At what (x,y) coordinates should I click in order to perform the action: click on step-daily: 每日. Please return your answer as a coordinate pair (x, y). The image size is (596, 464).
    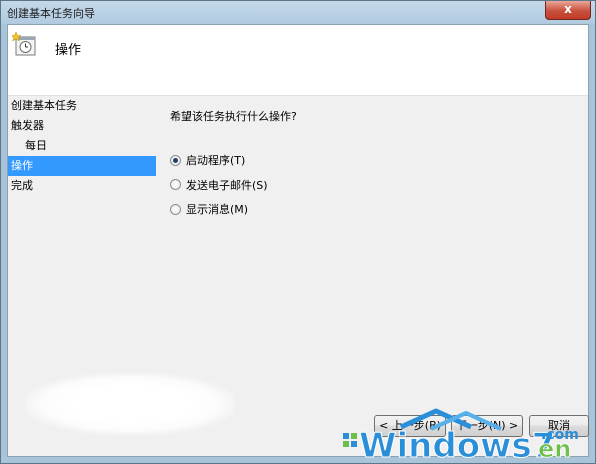
    Looking at the image, I should click on (82, 146).